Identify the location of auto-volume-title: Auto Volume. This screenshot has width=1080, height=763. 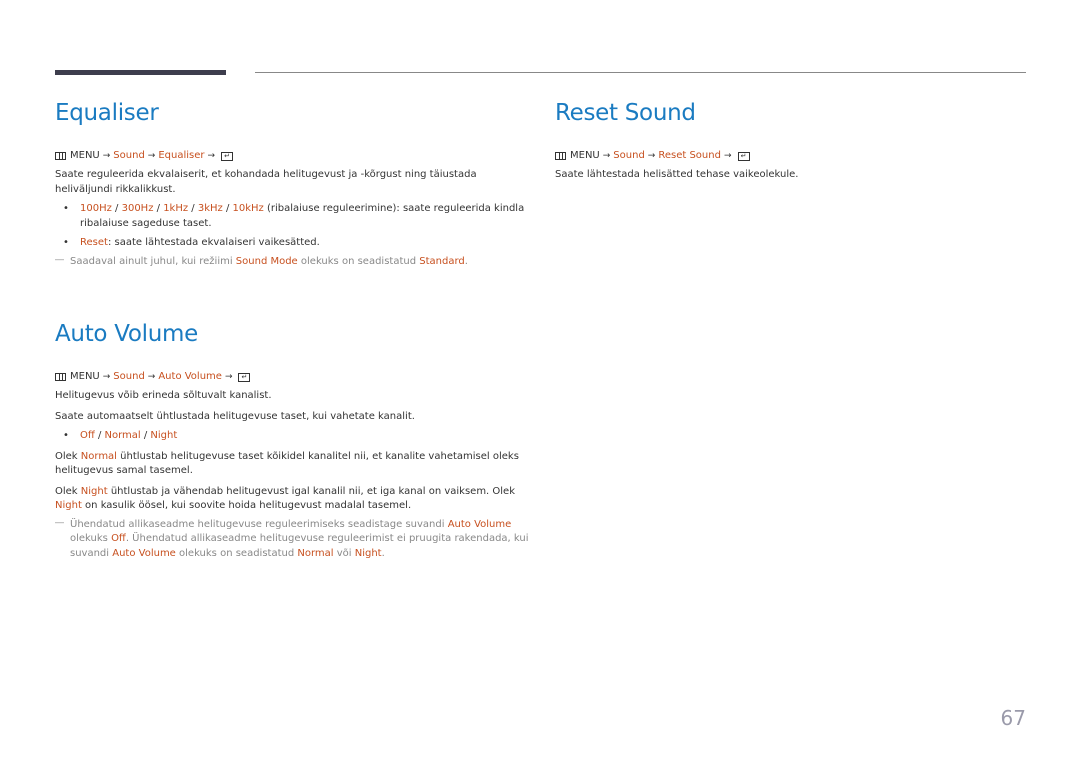
(126, 334).